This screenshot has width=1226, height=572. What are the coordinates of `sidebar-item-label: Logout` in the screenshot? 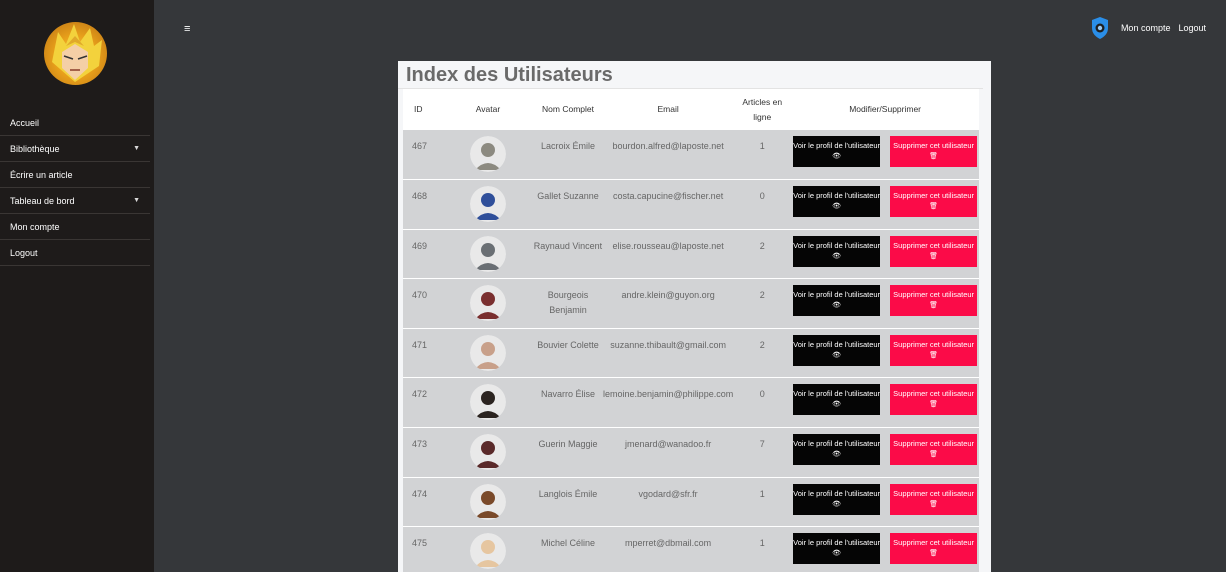 It's located at (24, 252).